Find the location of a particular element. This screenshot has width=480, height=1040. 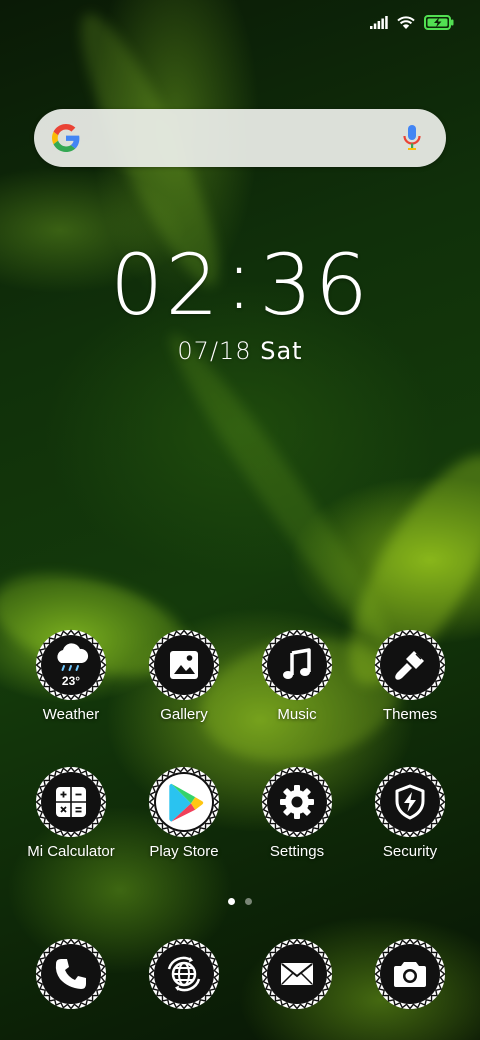

clock-date: 07/18 Sat is located at coordinates (240, 351).